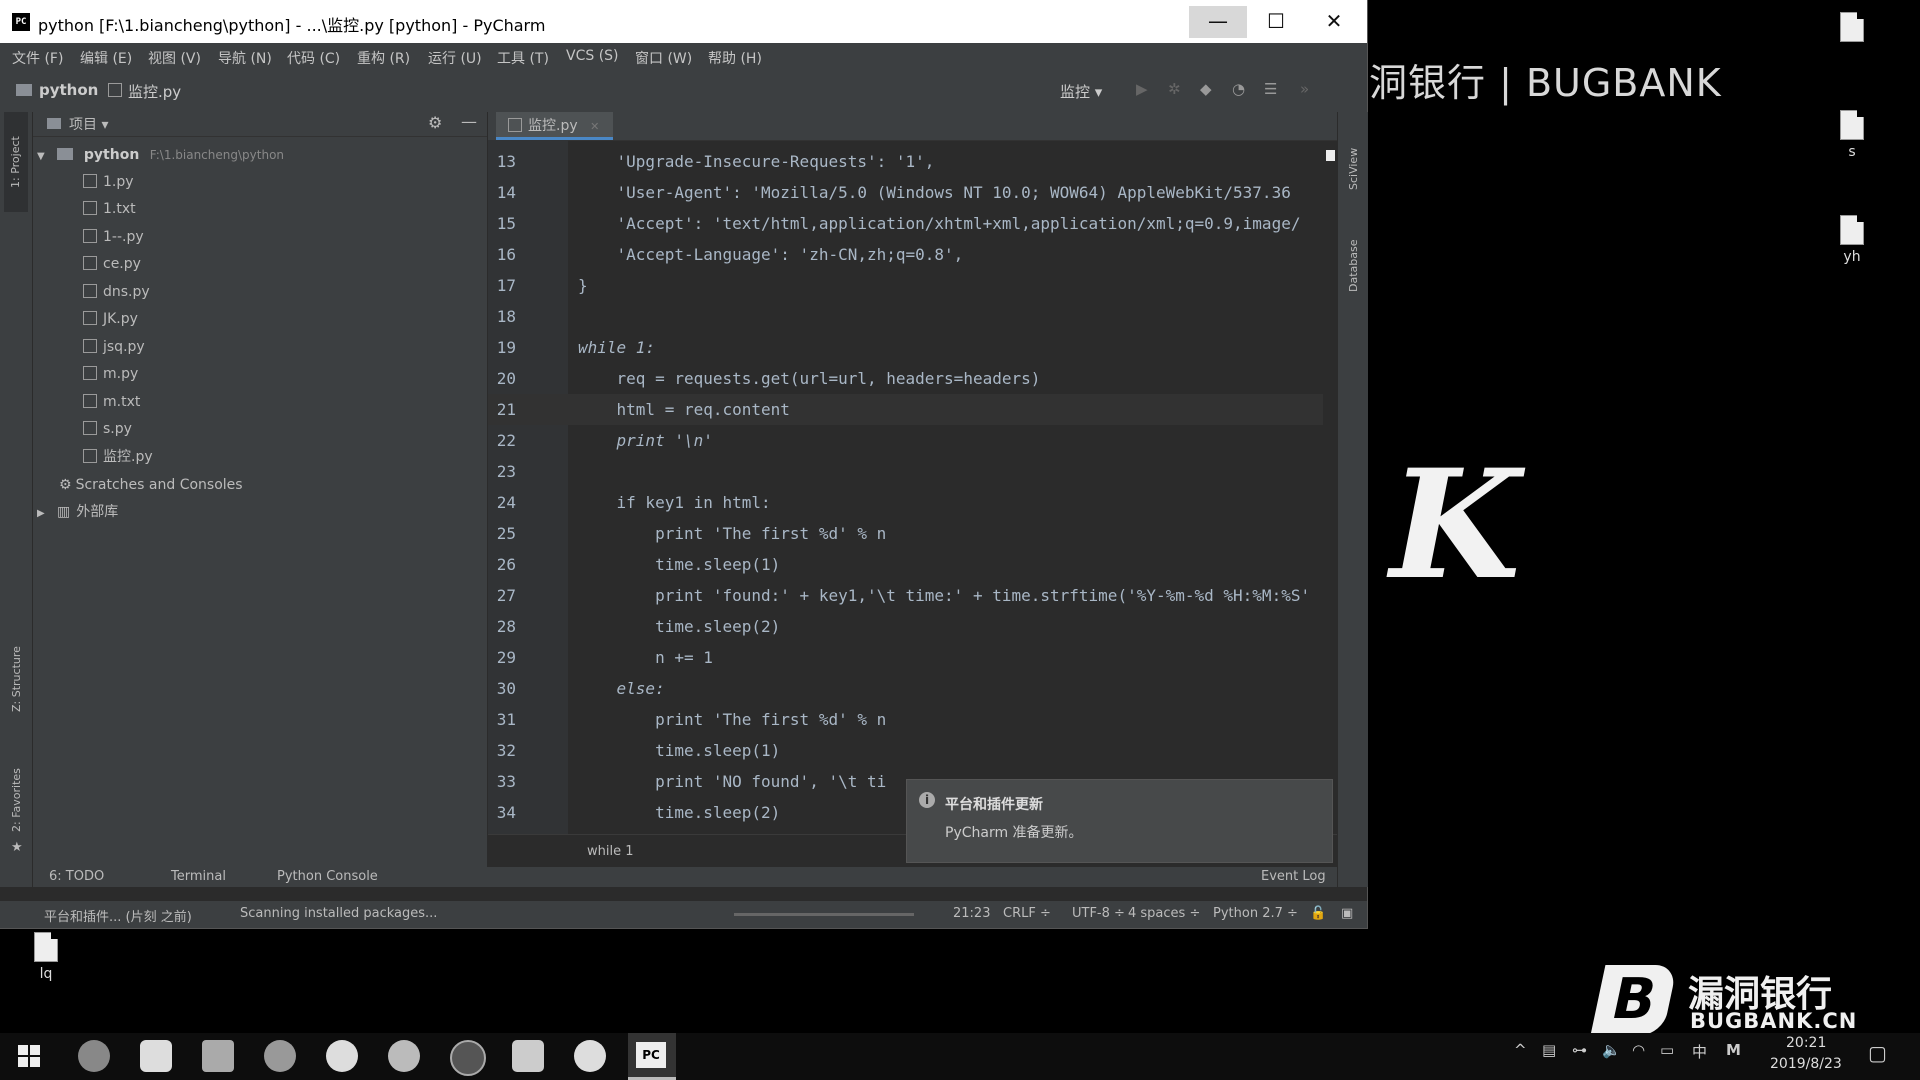 Image resolution: width=1920 pixels, height=1080 pixels. Describe the element at coordinates (112, 264) in the screenshot. I see `tree-file: ce.py` at that location.